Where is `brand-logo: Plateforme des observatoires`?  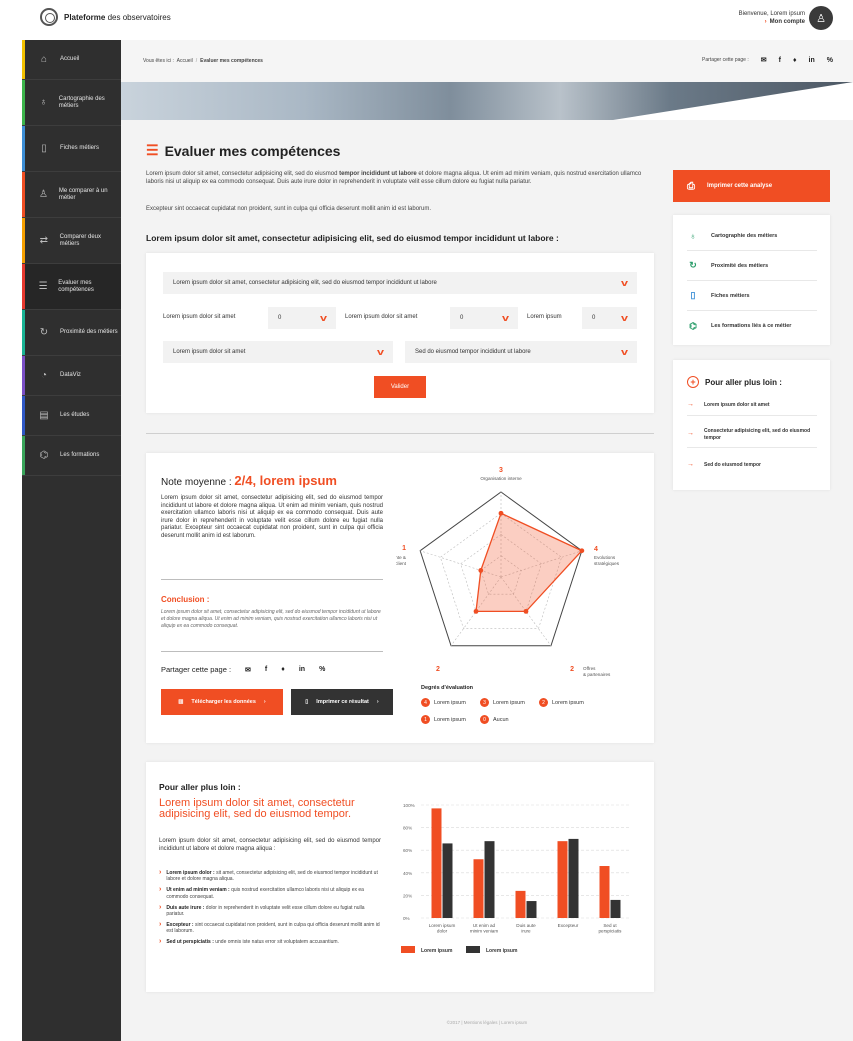 brand-logo: Plateforme des observatoires is located at coordinates (105, 17).